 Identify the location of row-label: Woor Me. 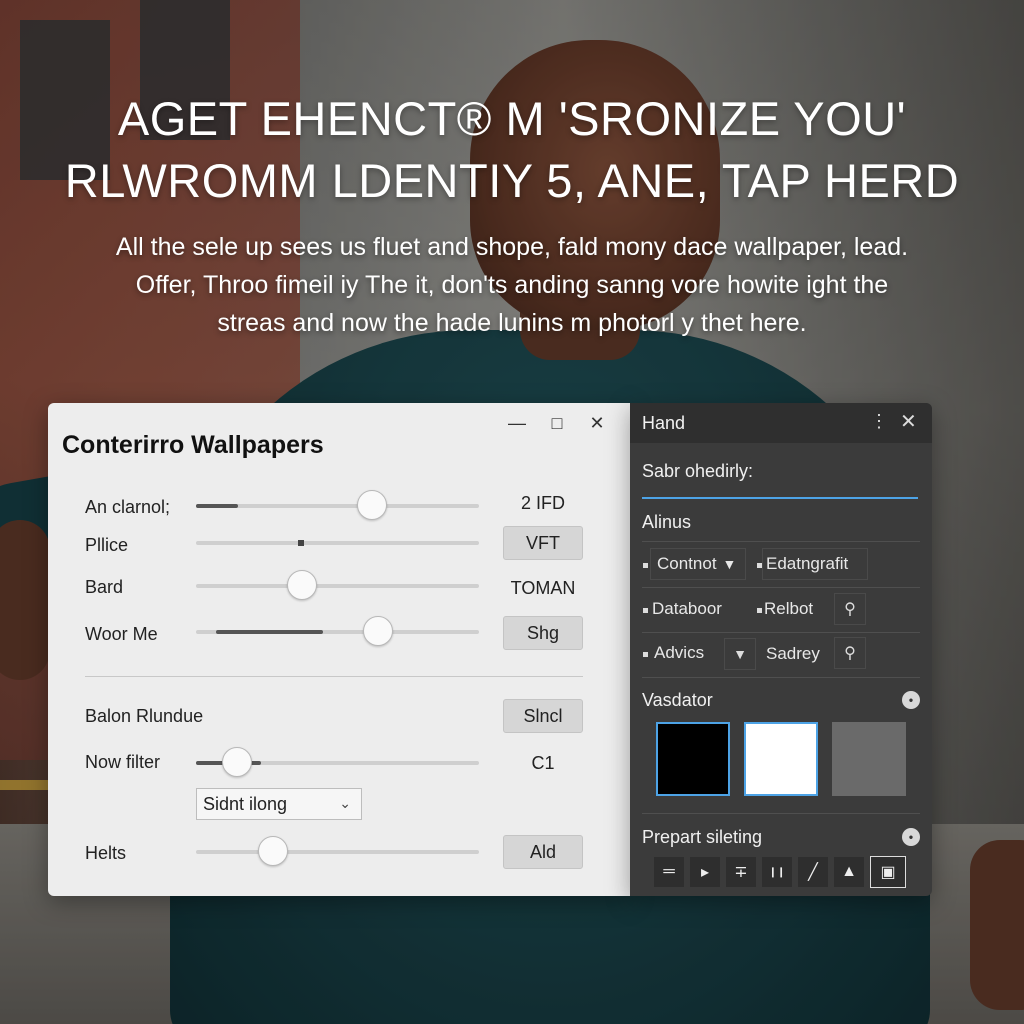
(121, 634).